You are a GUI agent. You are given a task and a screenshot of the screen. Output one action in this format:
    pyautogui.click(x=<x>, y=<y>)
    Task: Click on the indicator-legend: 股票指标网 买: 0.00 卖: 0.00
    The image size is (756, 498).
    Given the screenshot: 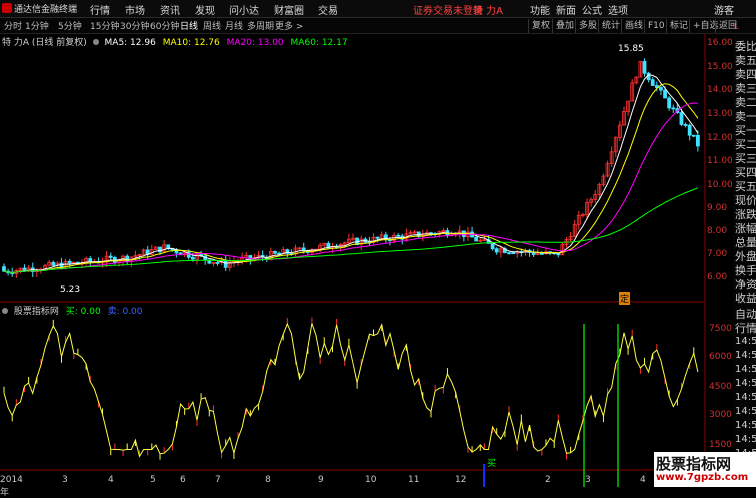 What is the action you would take?
    pyautogui.click(x=72, y=310)
    